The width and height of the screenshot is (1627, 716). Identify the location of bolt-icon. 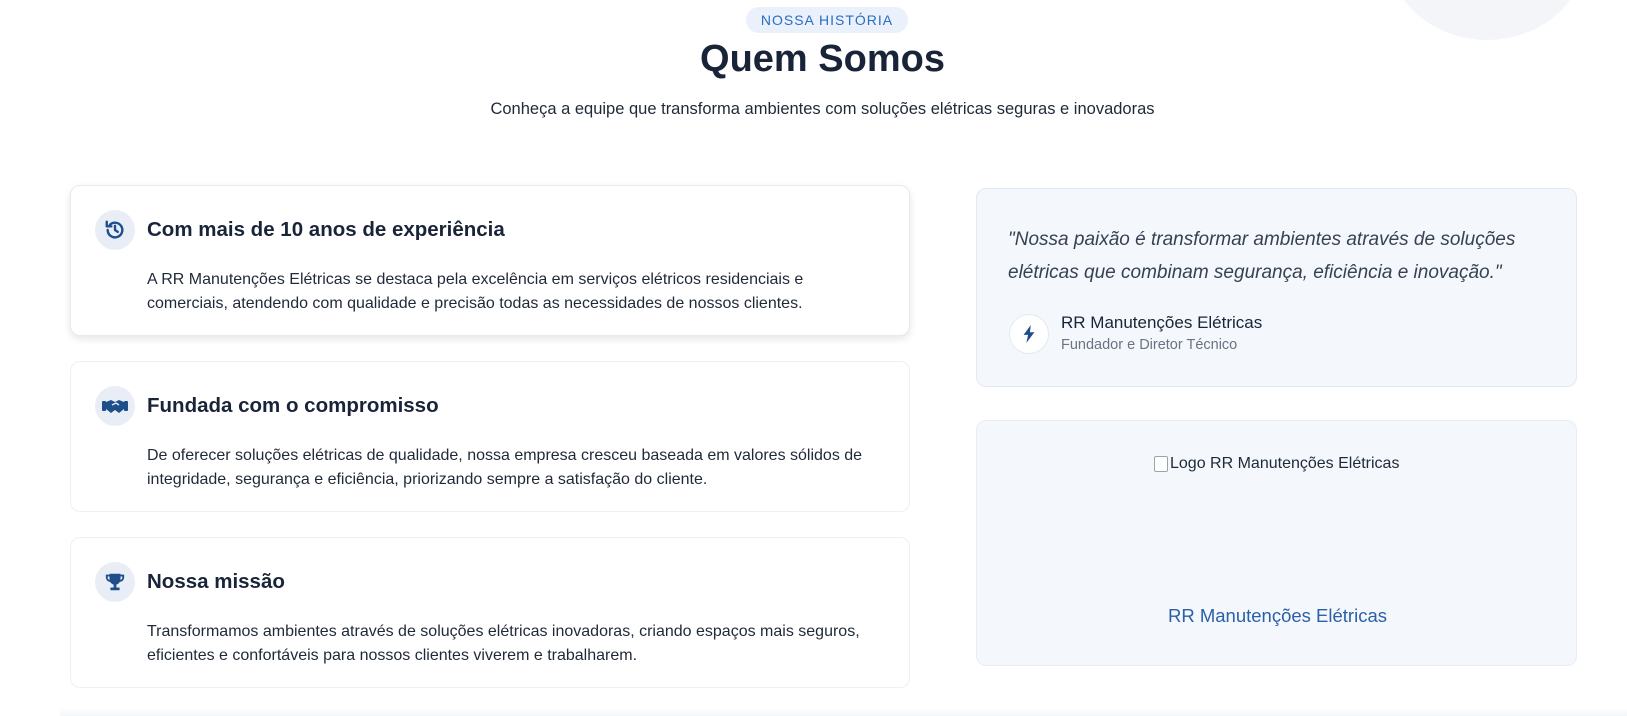
(1029, 334).